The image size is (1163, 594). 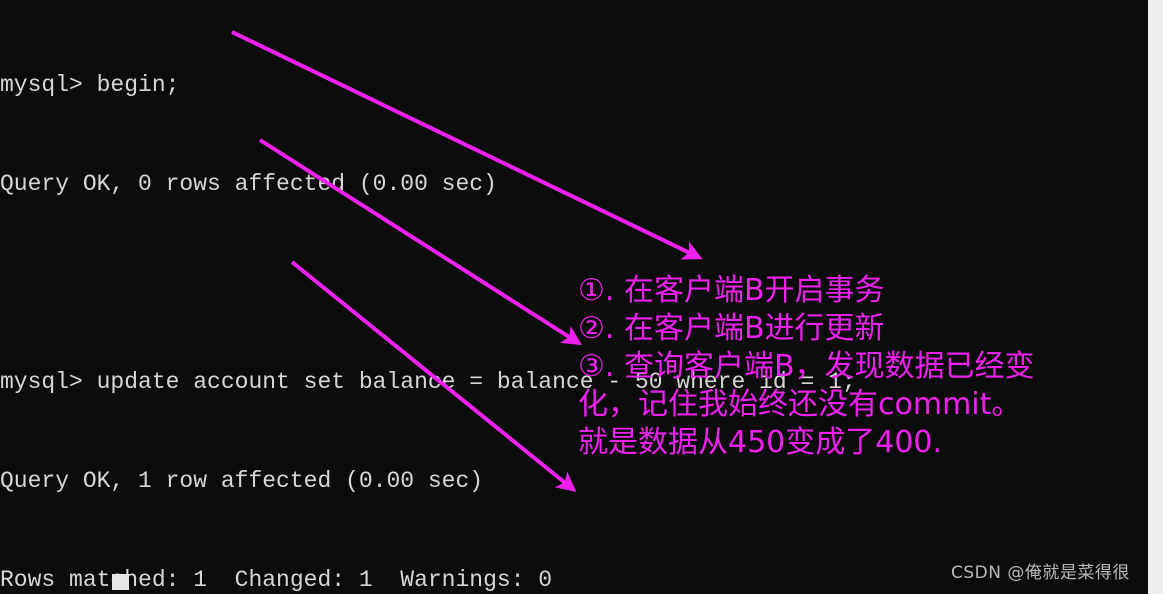 What do you see at coordinates (242, 481) in the screenshot?
I see `terminal-line: Query OK, 1 row affected (0.00 sec)` at bounding box center [242, 481].